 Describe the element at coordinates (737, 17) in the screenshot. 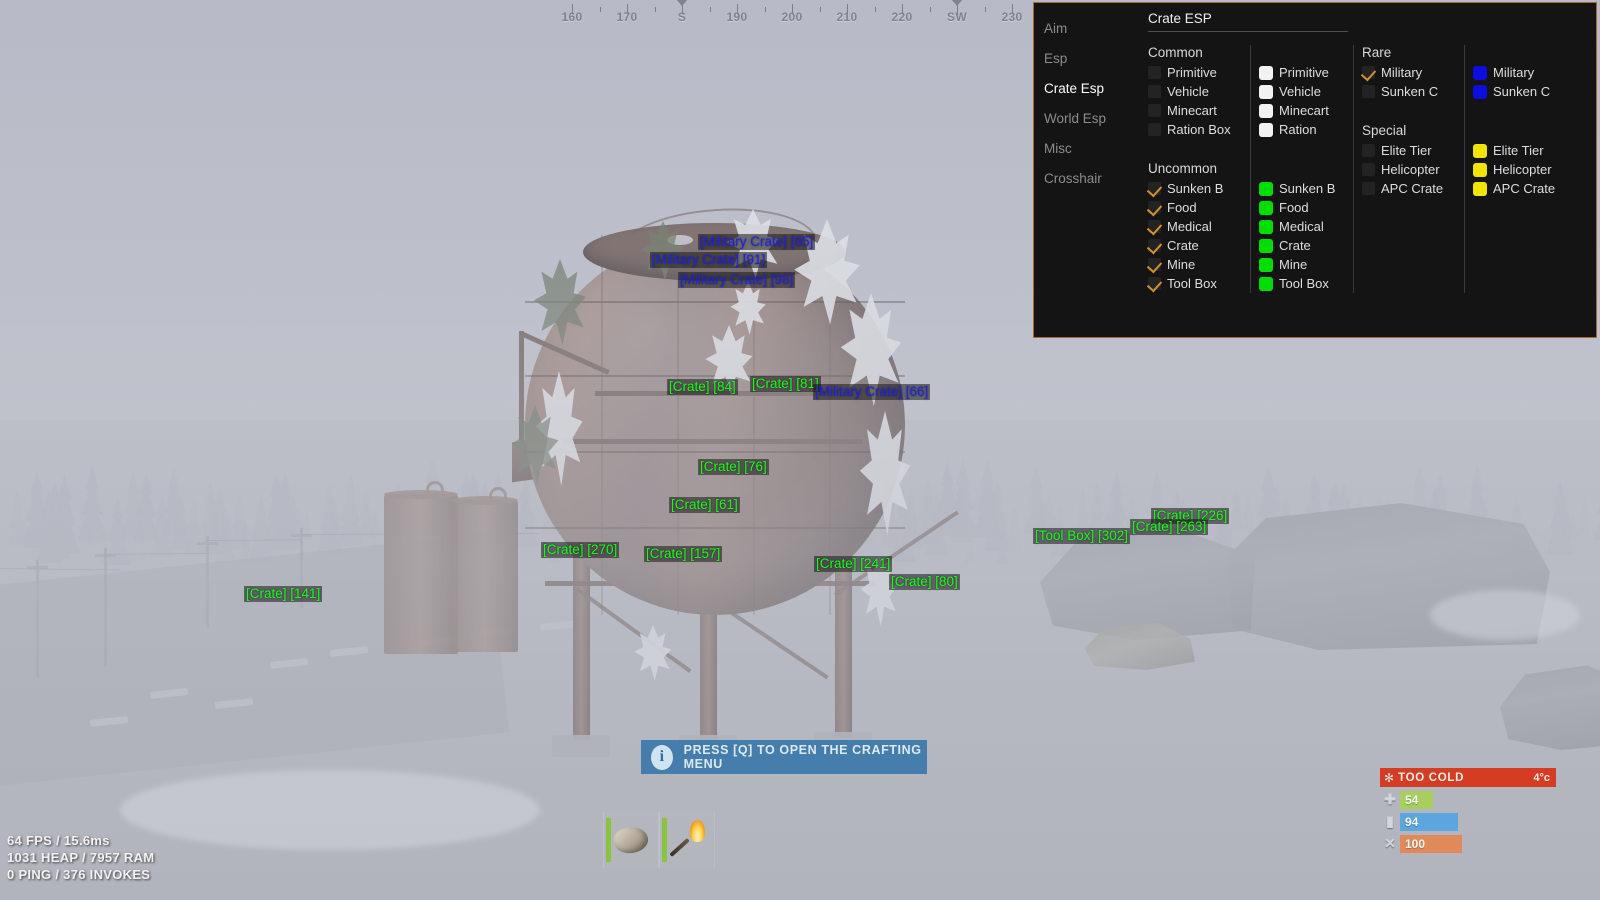

I see `compass-label: 190` at that location.